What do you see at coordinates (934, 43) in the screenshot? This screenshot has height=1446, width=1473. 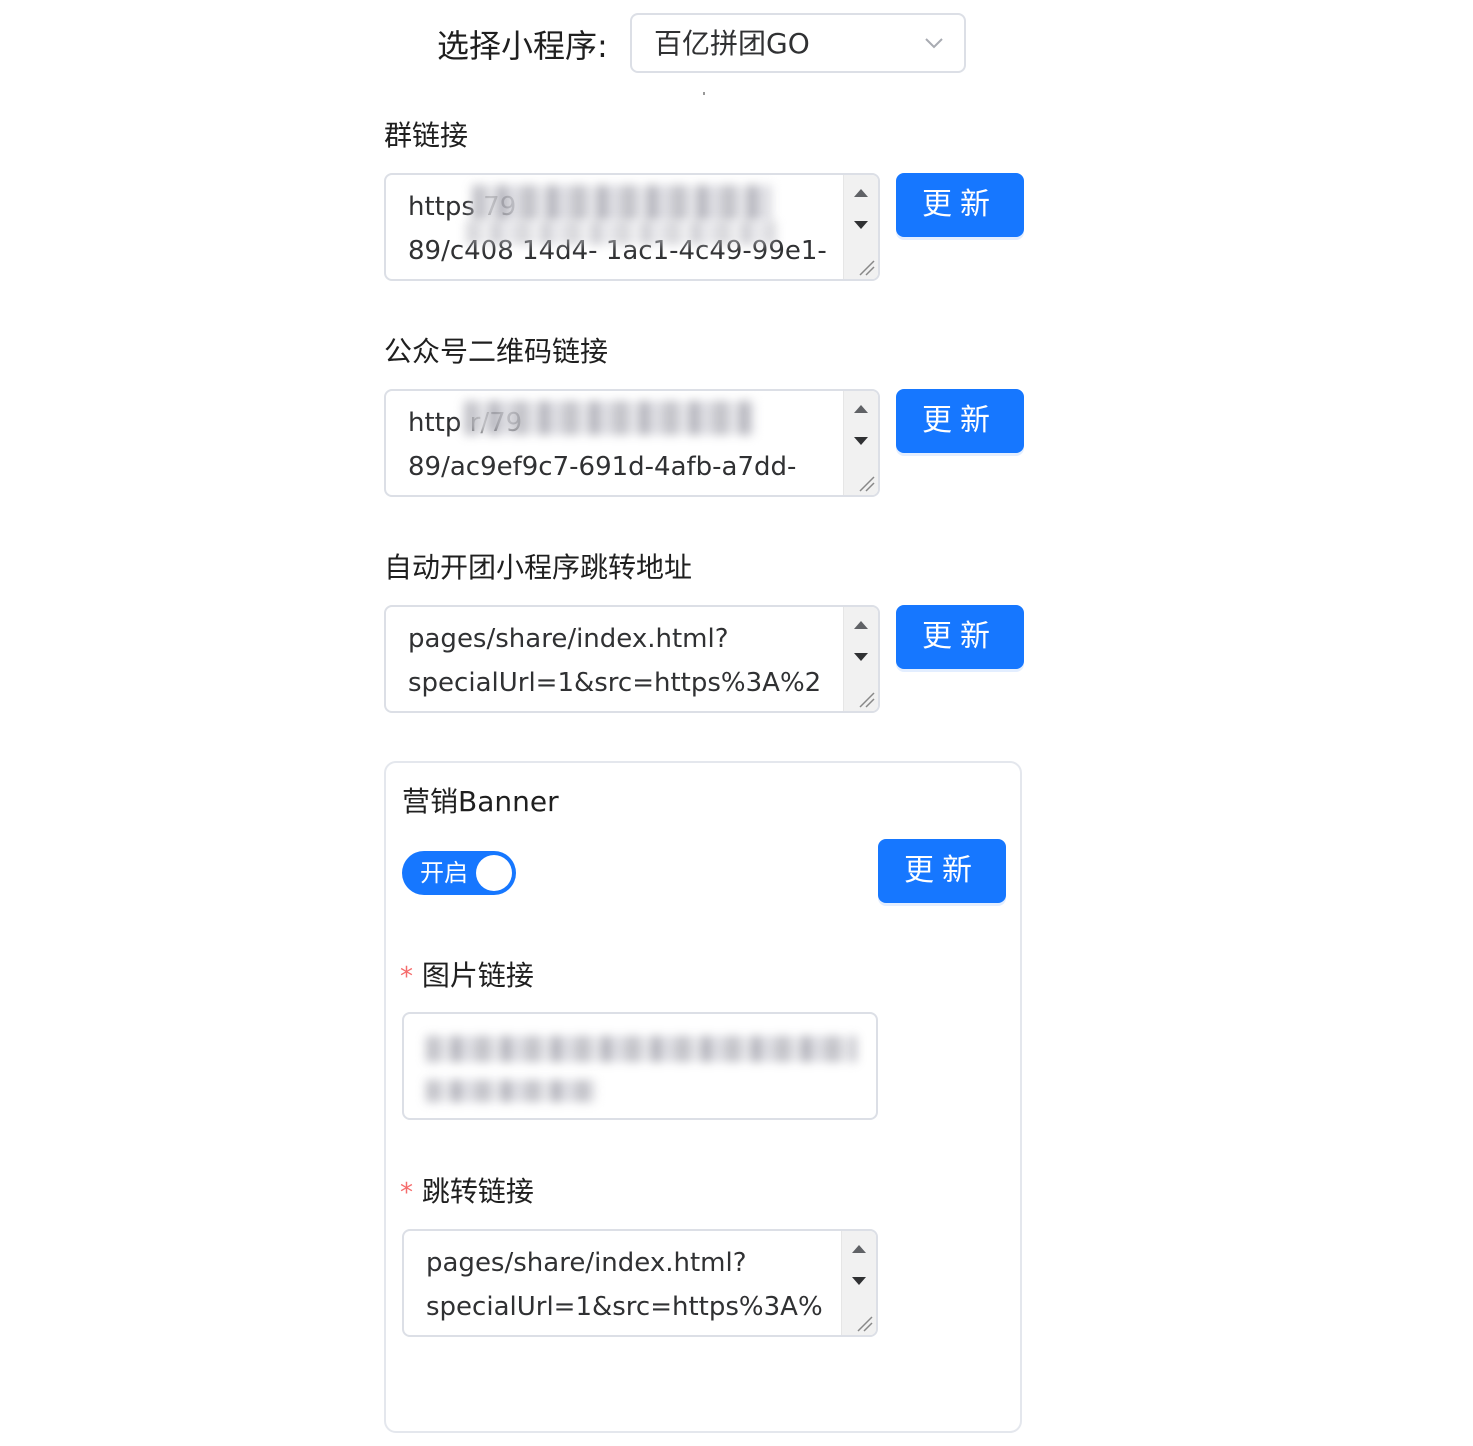 I see `chevron-down-icon` at bounding box center [934, 43].